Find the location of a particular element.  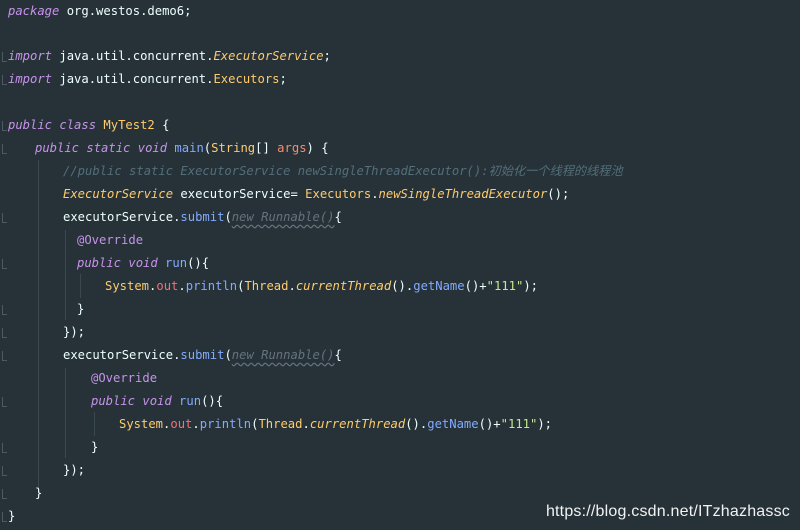

keyword: static is located at coordinates (105, 148).